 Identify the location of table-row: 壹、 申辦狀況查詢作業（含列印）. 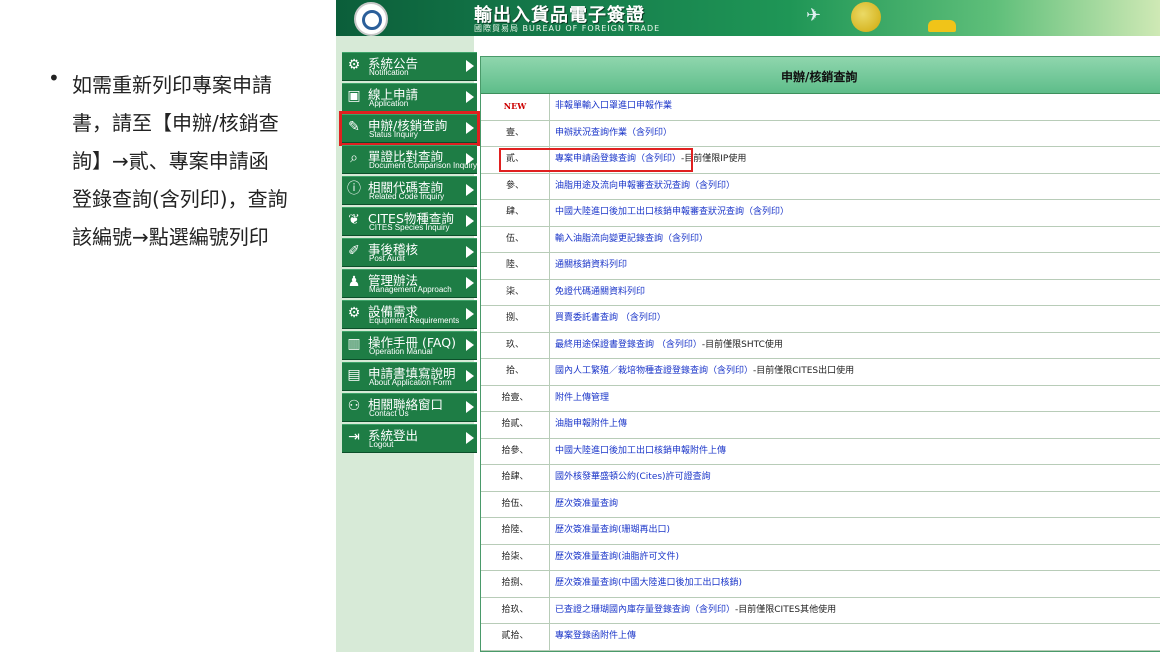
(820, 133).